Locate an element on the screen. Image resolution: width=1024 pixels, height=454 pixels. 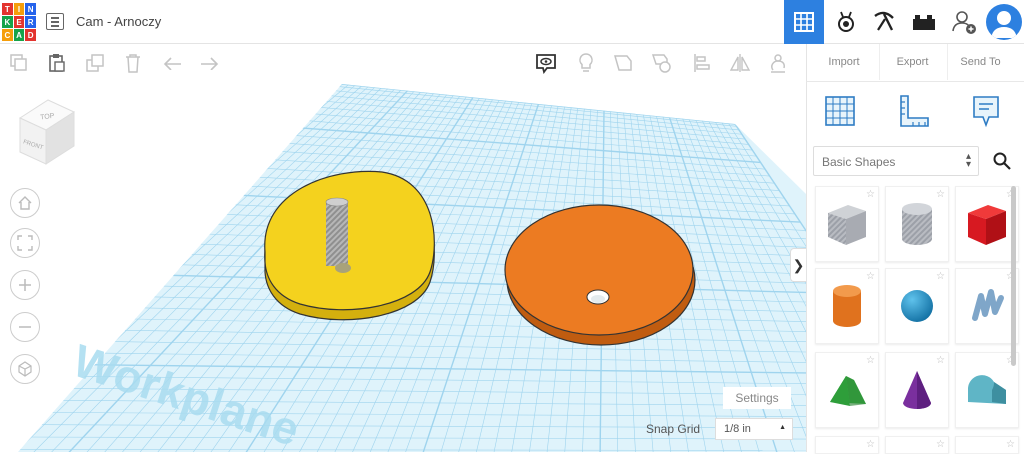
shape-scribble: ☆ is located at coordinates (987, 306).